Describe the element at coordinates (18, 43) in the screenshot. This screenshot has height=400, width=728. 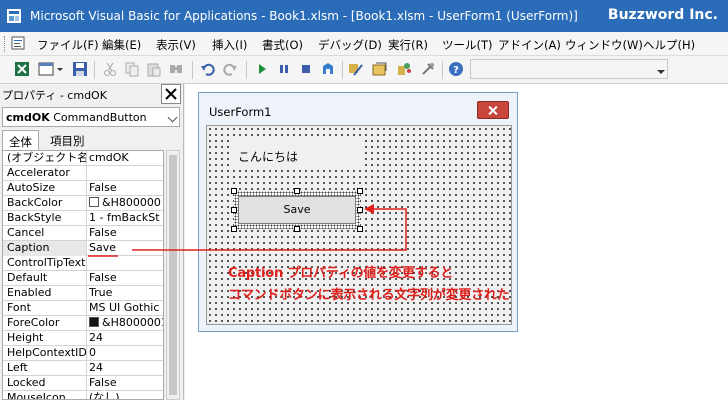
I see `code-window-icon` at that location.